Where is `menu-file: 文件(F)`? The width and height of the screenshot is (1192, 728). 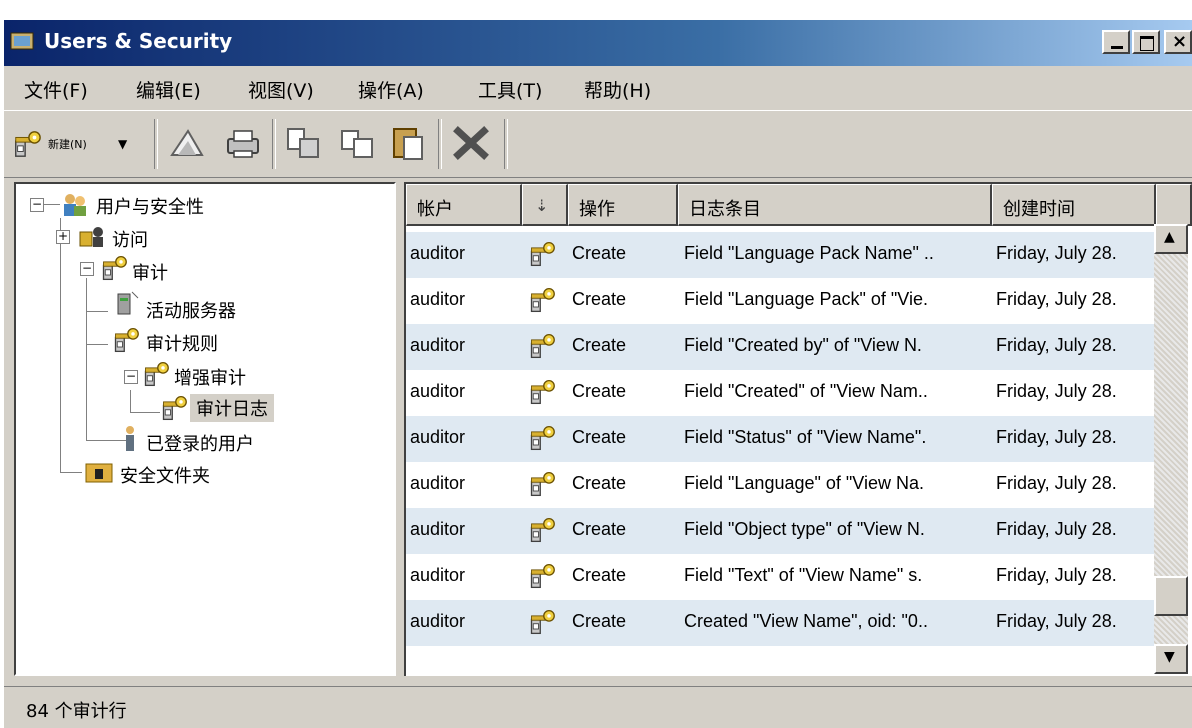 menu-file: 文件(F) is located at coordinates (56, 89).